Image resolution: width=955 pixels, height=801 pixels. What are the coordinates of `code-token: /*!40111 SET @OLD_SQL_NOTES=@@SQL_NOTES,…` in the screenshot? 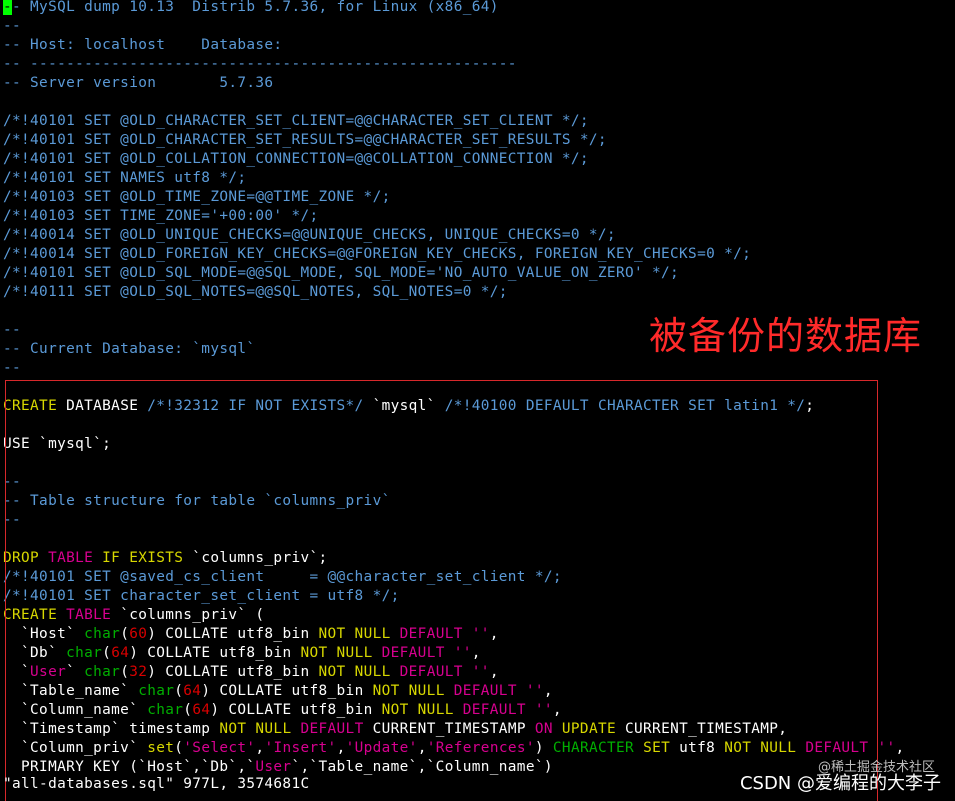 It's located at (255, 292).